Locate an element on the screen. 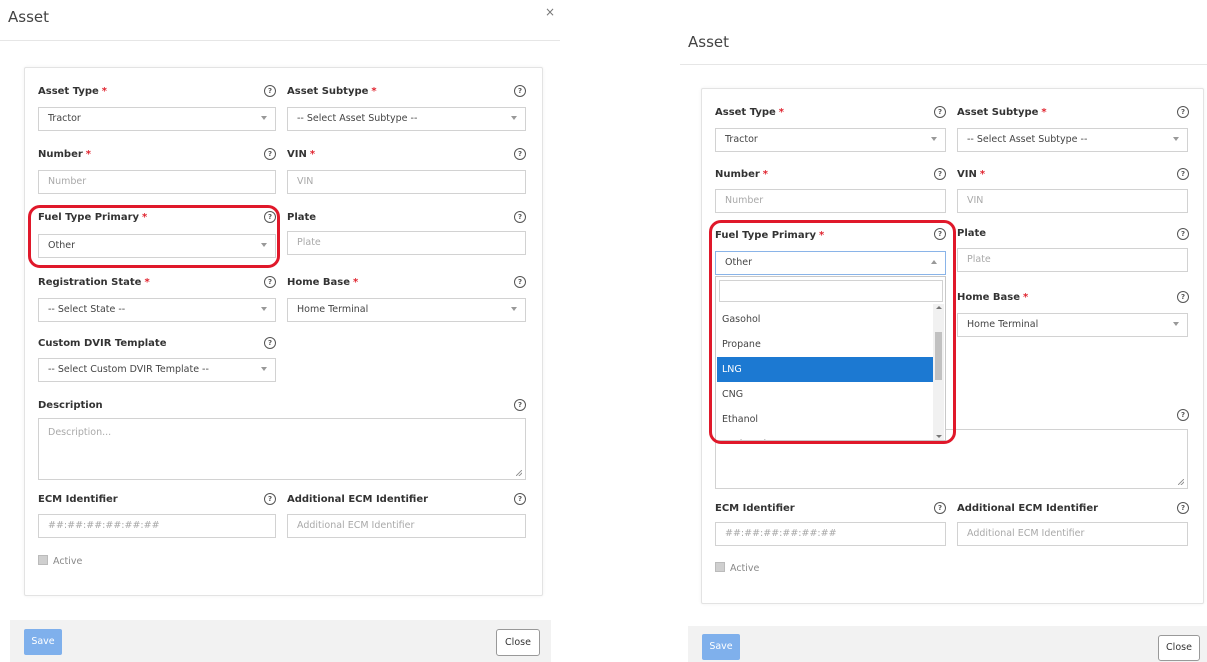 The image size is (1207, 662). registration-state-select: -- Select State -- is located at coordinates (157, 310).